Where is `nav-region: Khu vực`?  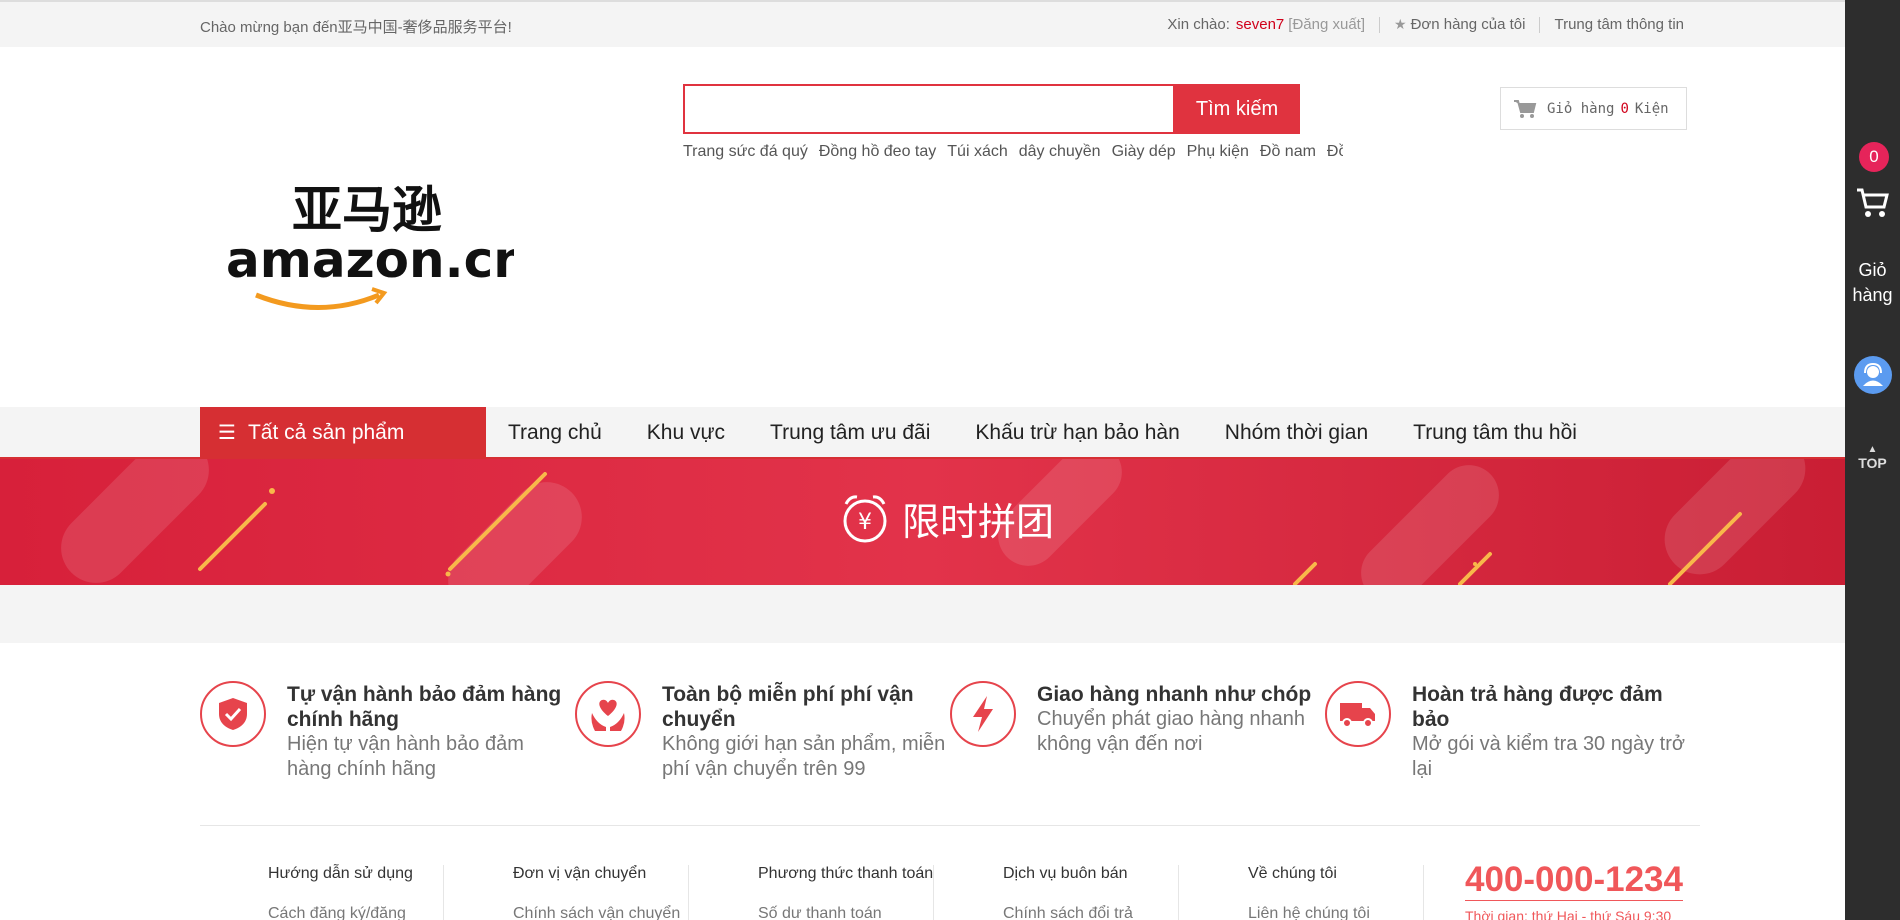
nav-region: Khu vực is located at coordinates (686, 433).